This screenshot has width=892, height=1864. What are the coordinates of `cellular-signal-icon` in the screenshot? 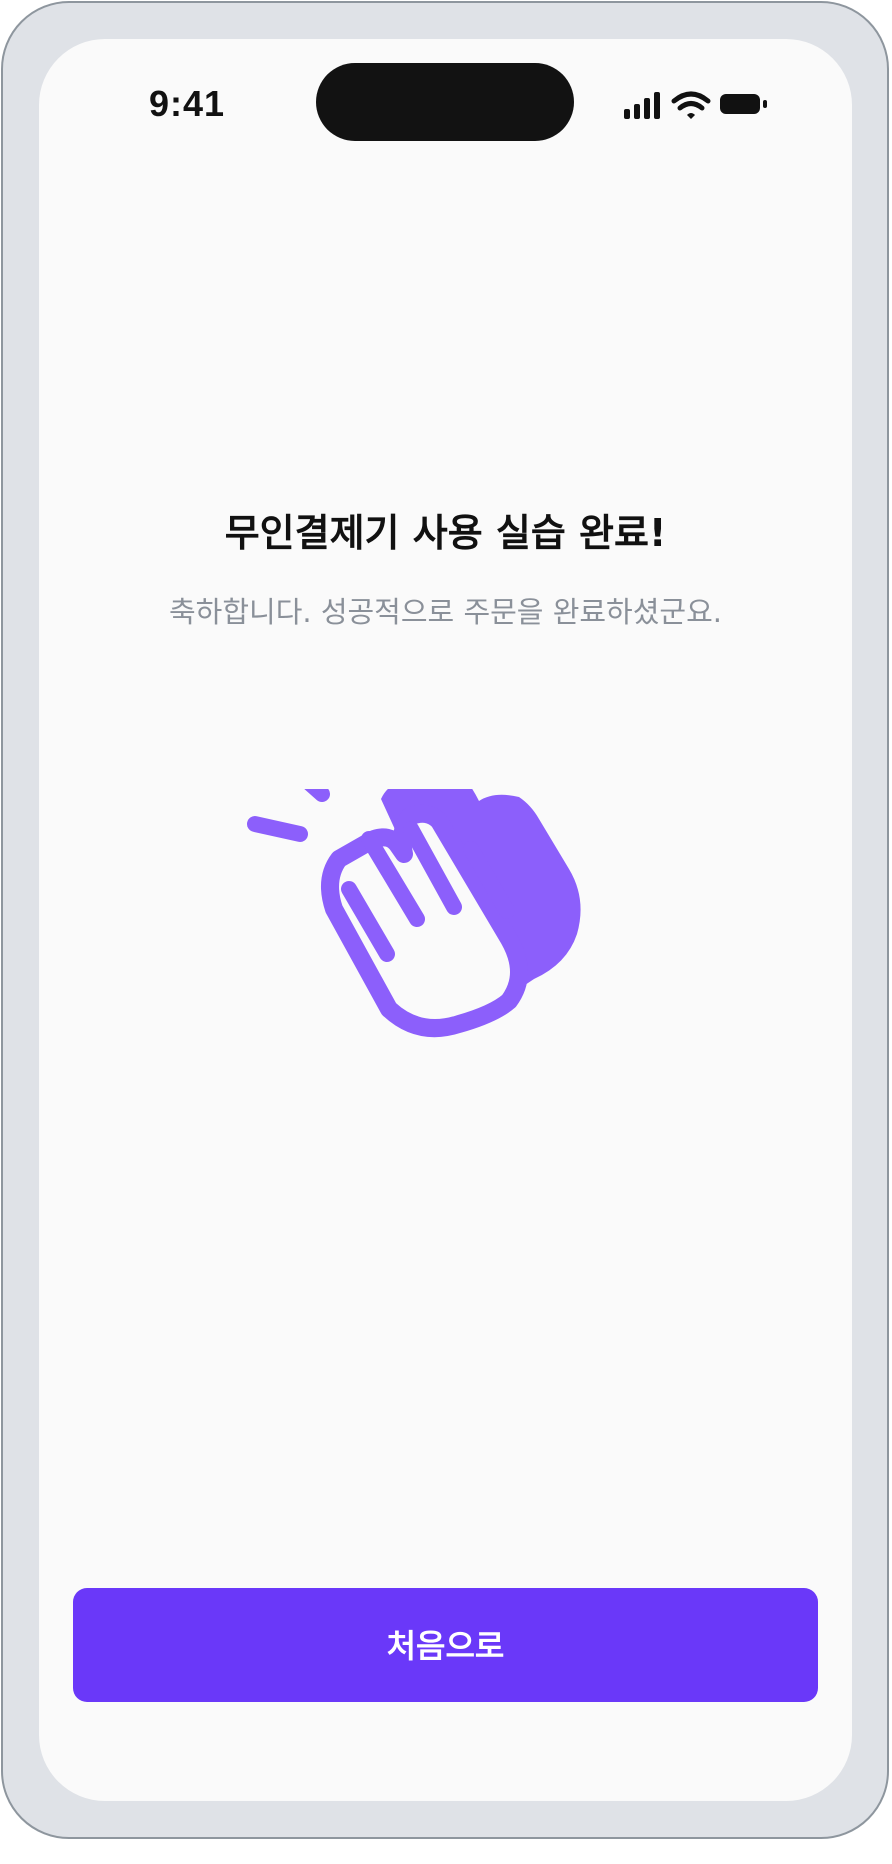 It's located at (642, 105).